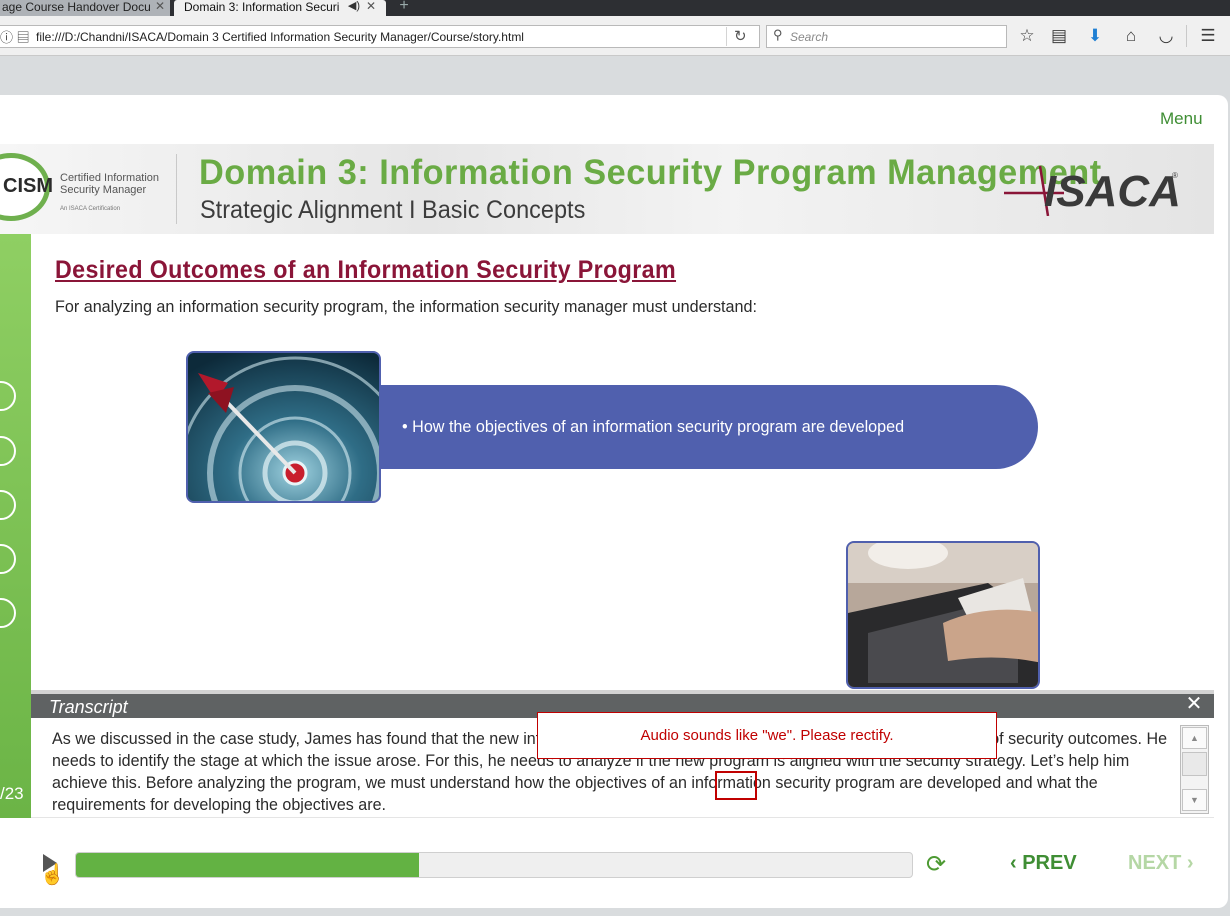 The width and height of the screenshot is (1230, 916). I want to click on page-info-icon: ⓘ ▤, so click(15, 36).